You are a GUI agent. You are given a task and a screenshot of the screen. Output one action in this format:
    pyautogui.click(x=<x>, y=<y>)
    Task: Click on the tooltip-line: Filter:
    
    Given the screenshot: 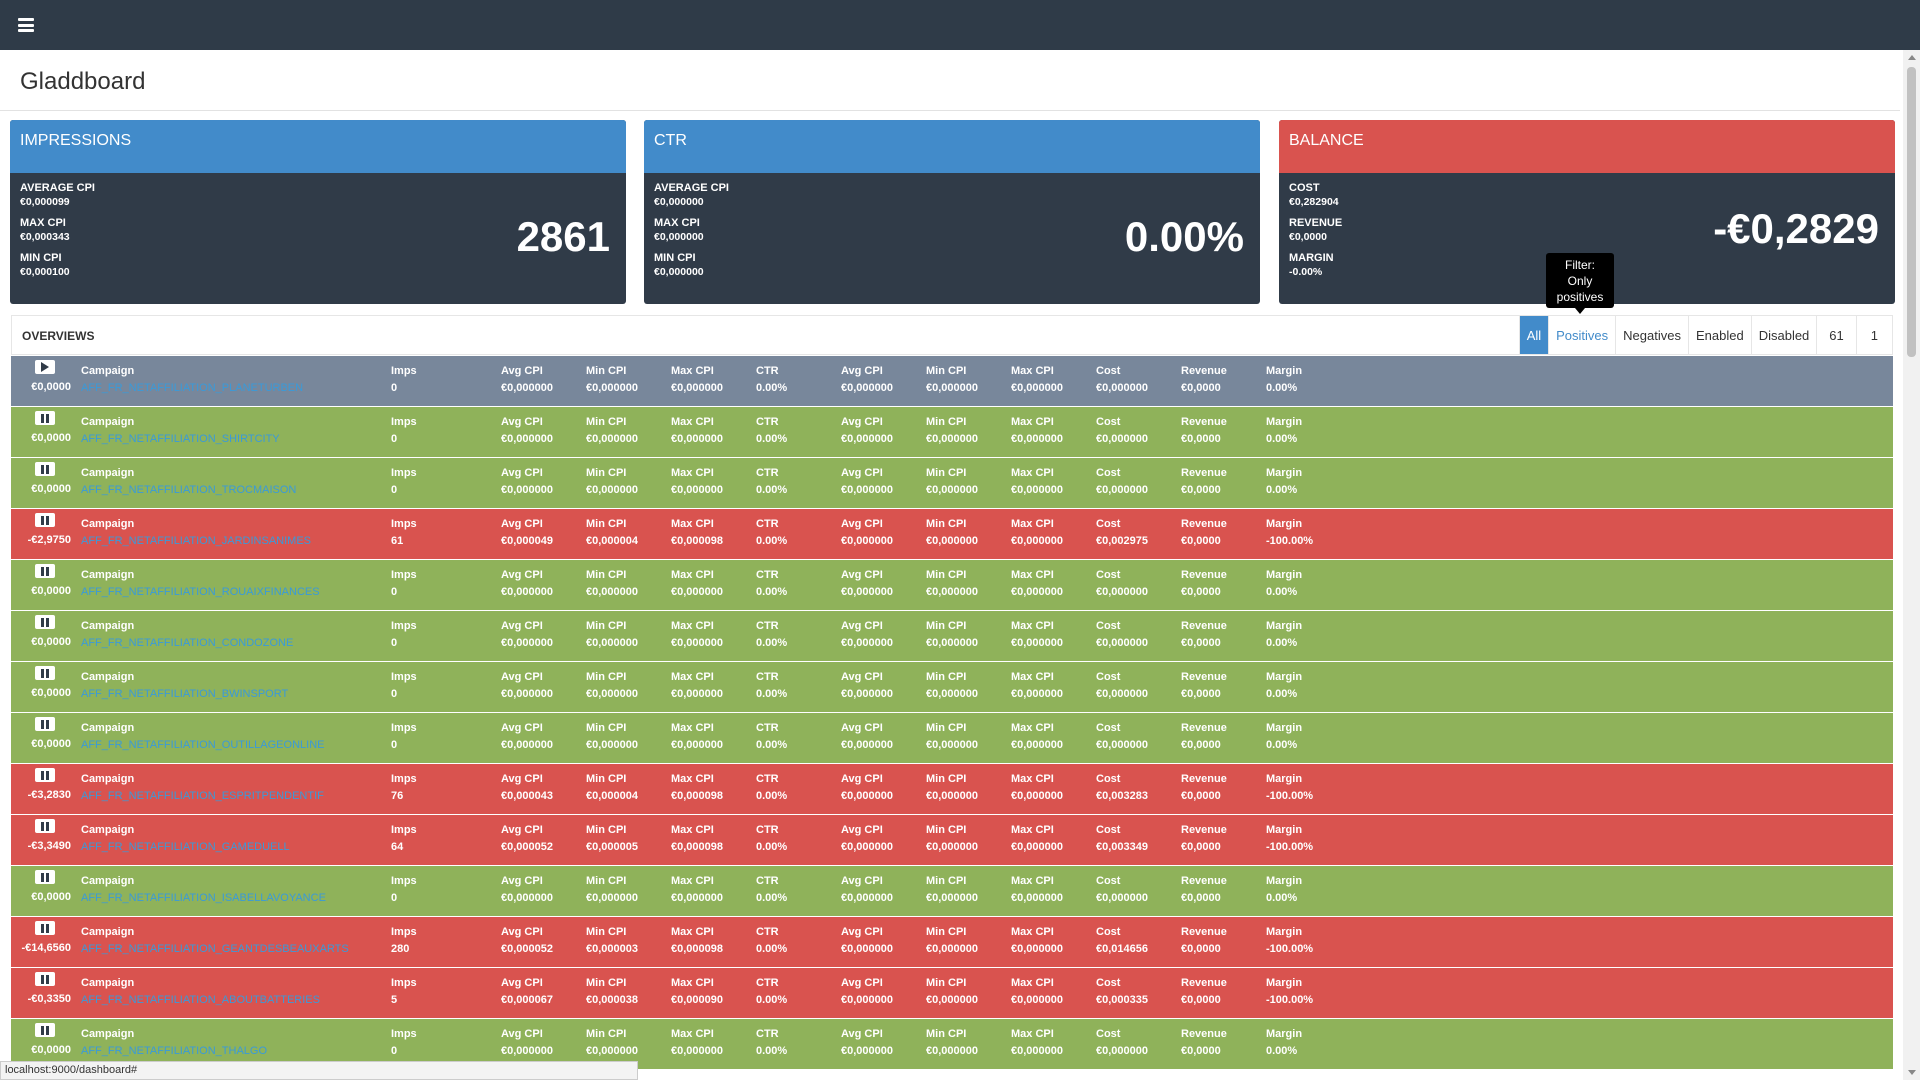 What is the action you would take?
    pyautogui.click(x=1580, y=265)
    